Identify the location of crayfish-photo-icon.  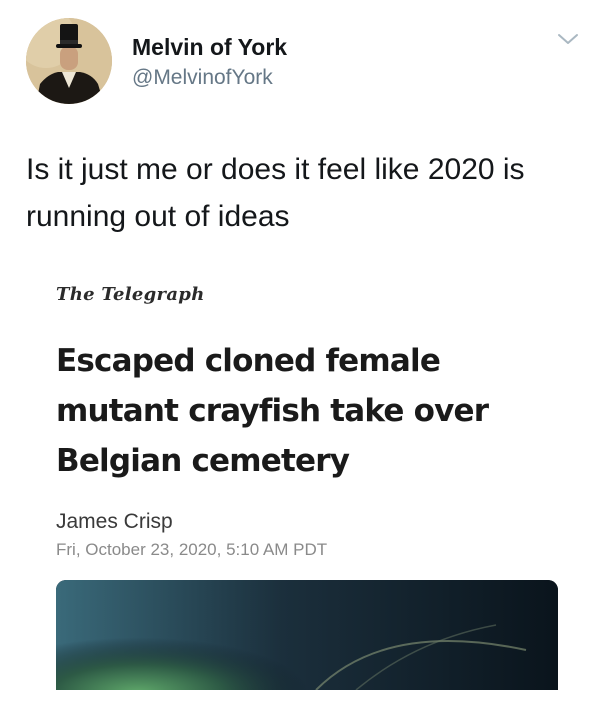
(307, 635).